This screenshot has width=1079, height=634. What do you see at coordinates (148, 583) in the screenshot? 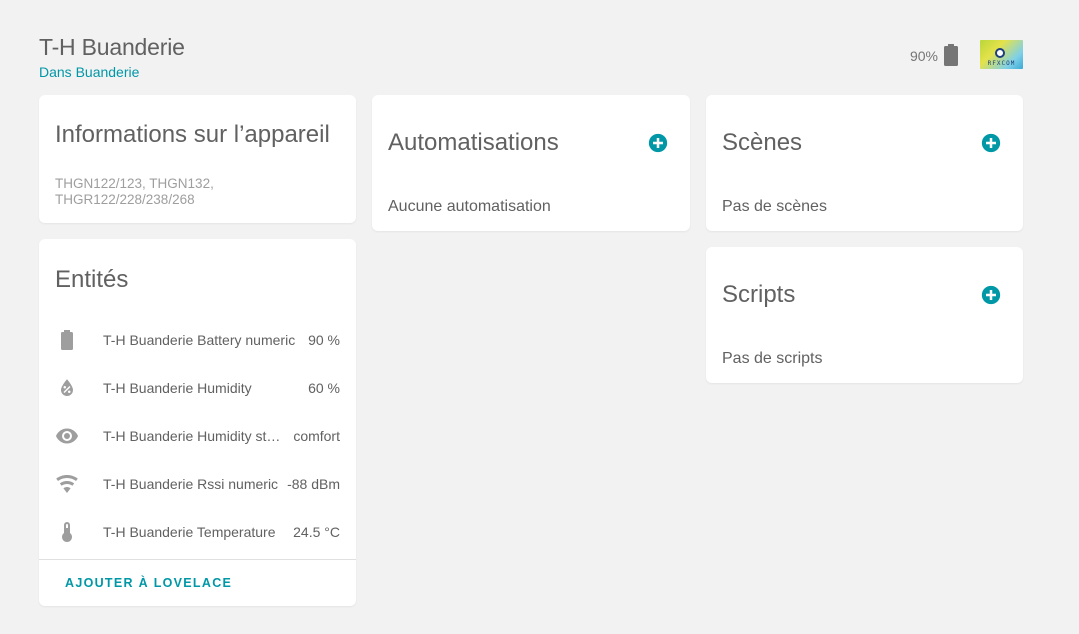
I see `add-to-lovelace-button: AJOUTER À LOVELACE` at bounding box center [148, 583].